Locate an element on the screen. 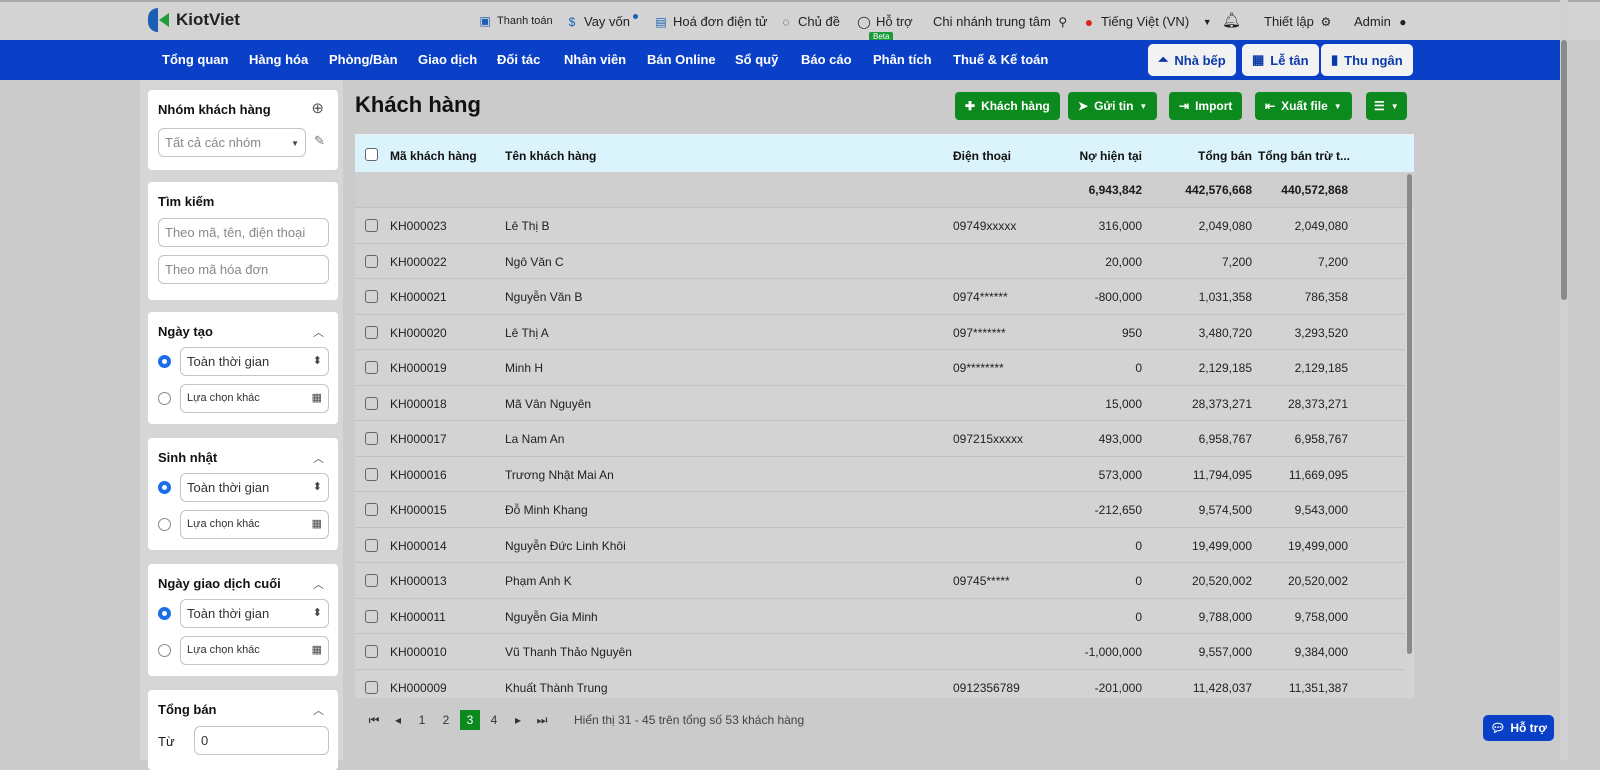 The height and width of the screenshot is (770, 1600). nav-cashbook: Sổ quỹ is located at coordinates (756, 59).